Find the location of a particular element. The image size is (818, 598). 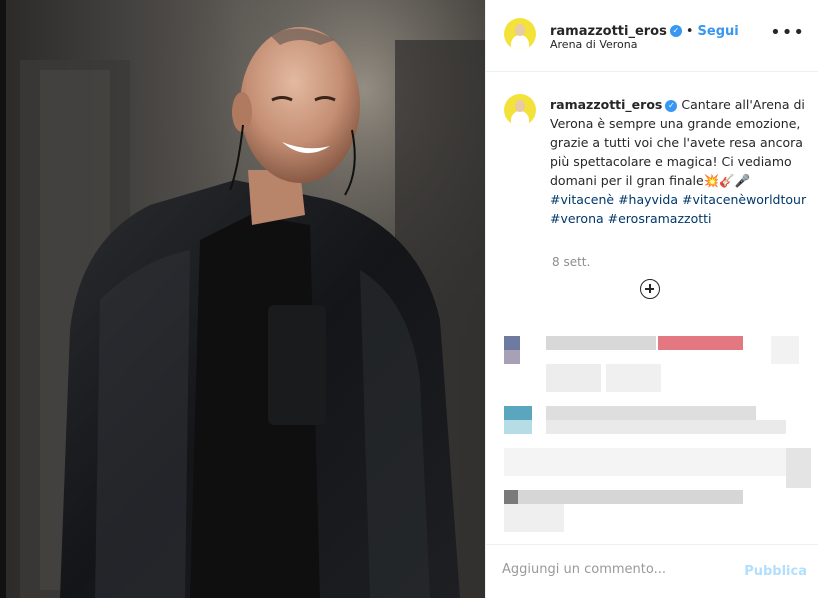

header-user-row: ramazzotti_eros ✓ • Segui is located at coordinates (644, 29).